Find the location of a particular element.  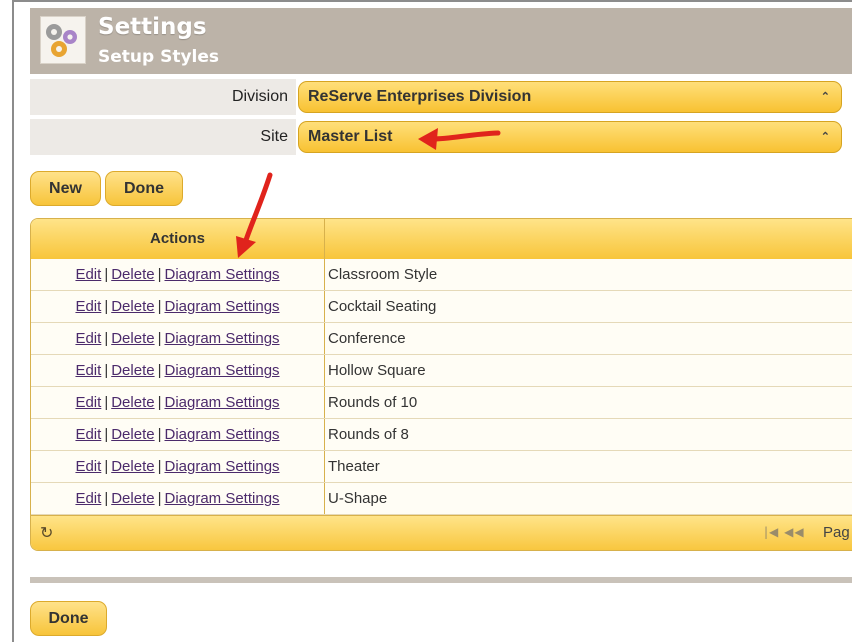

style-name: Classroom Style is located at coordinates (383, 274).